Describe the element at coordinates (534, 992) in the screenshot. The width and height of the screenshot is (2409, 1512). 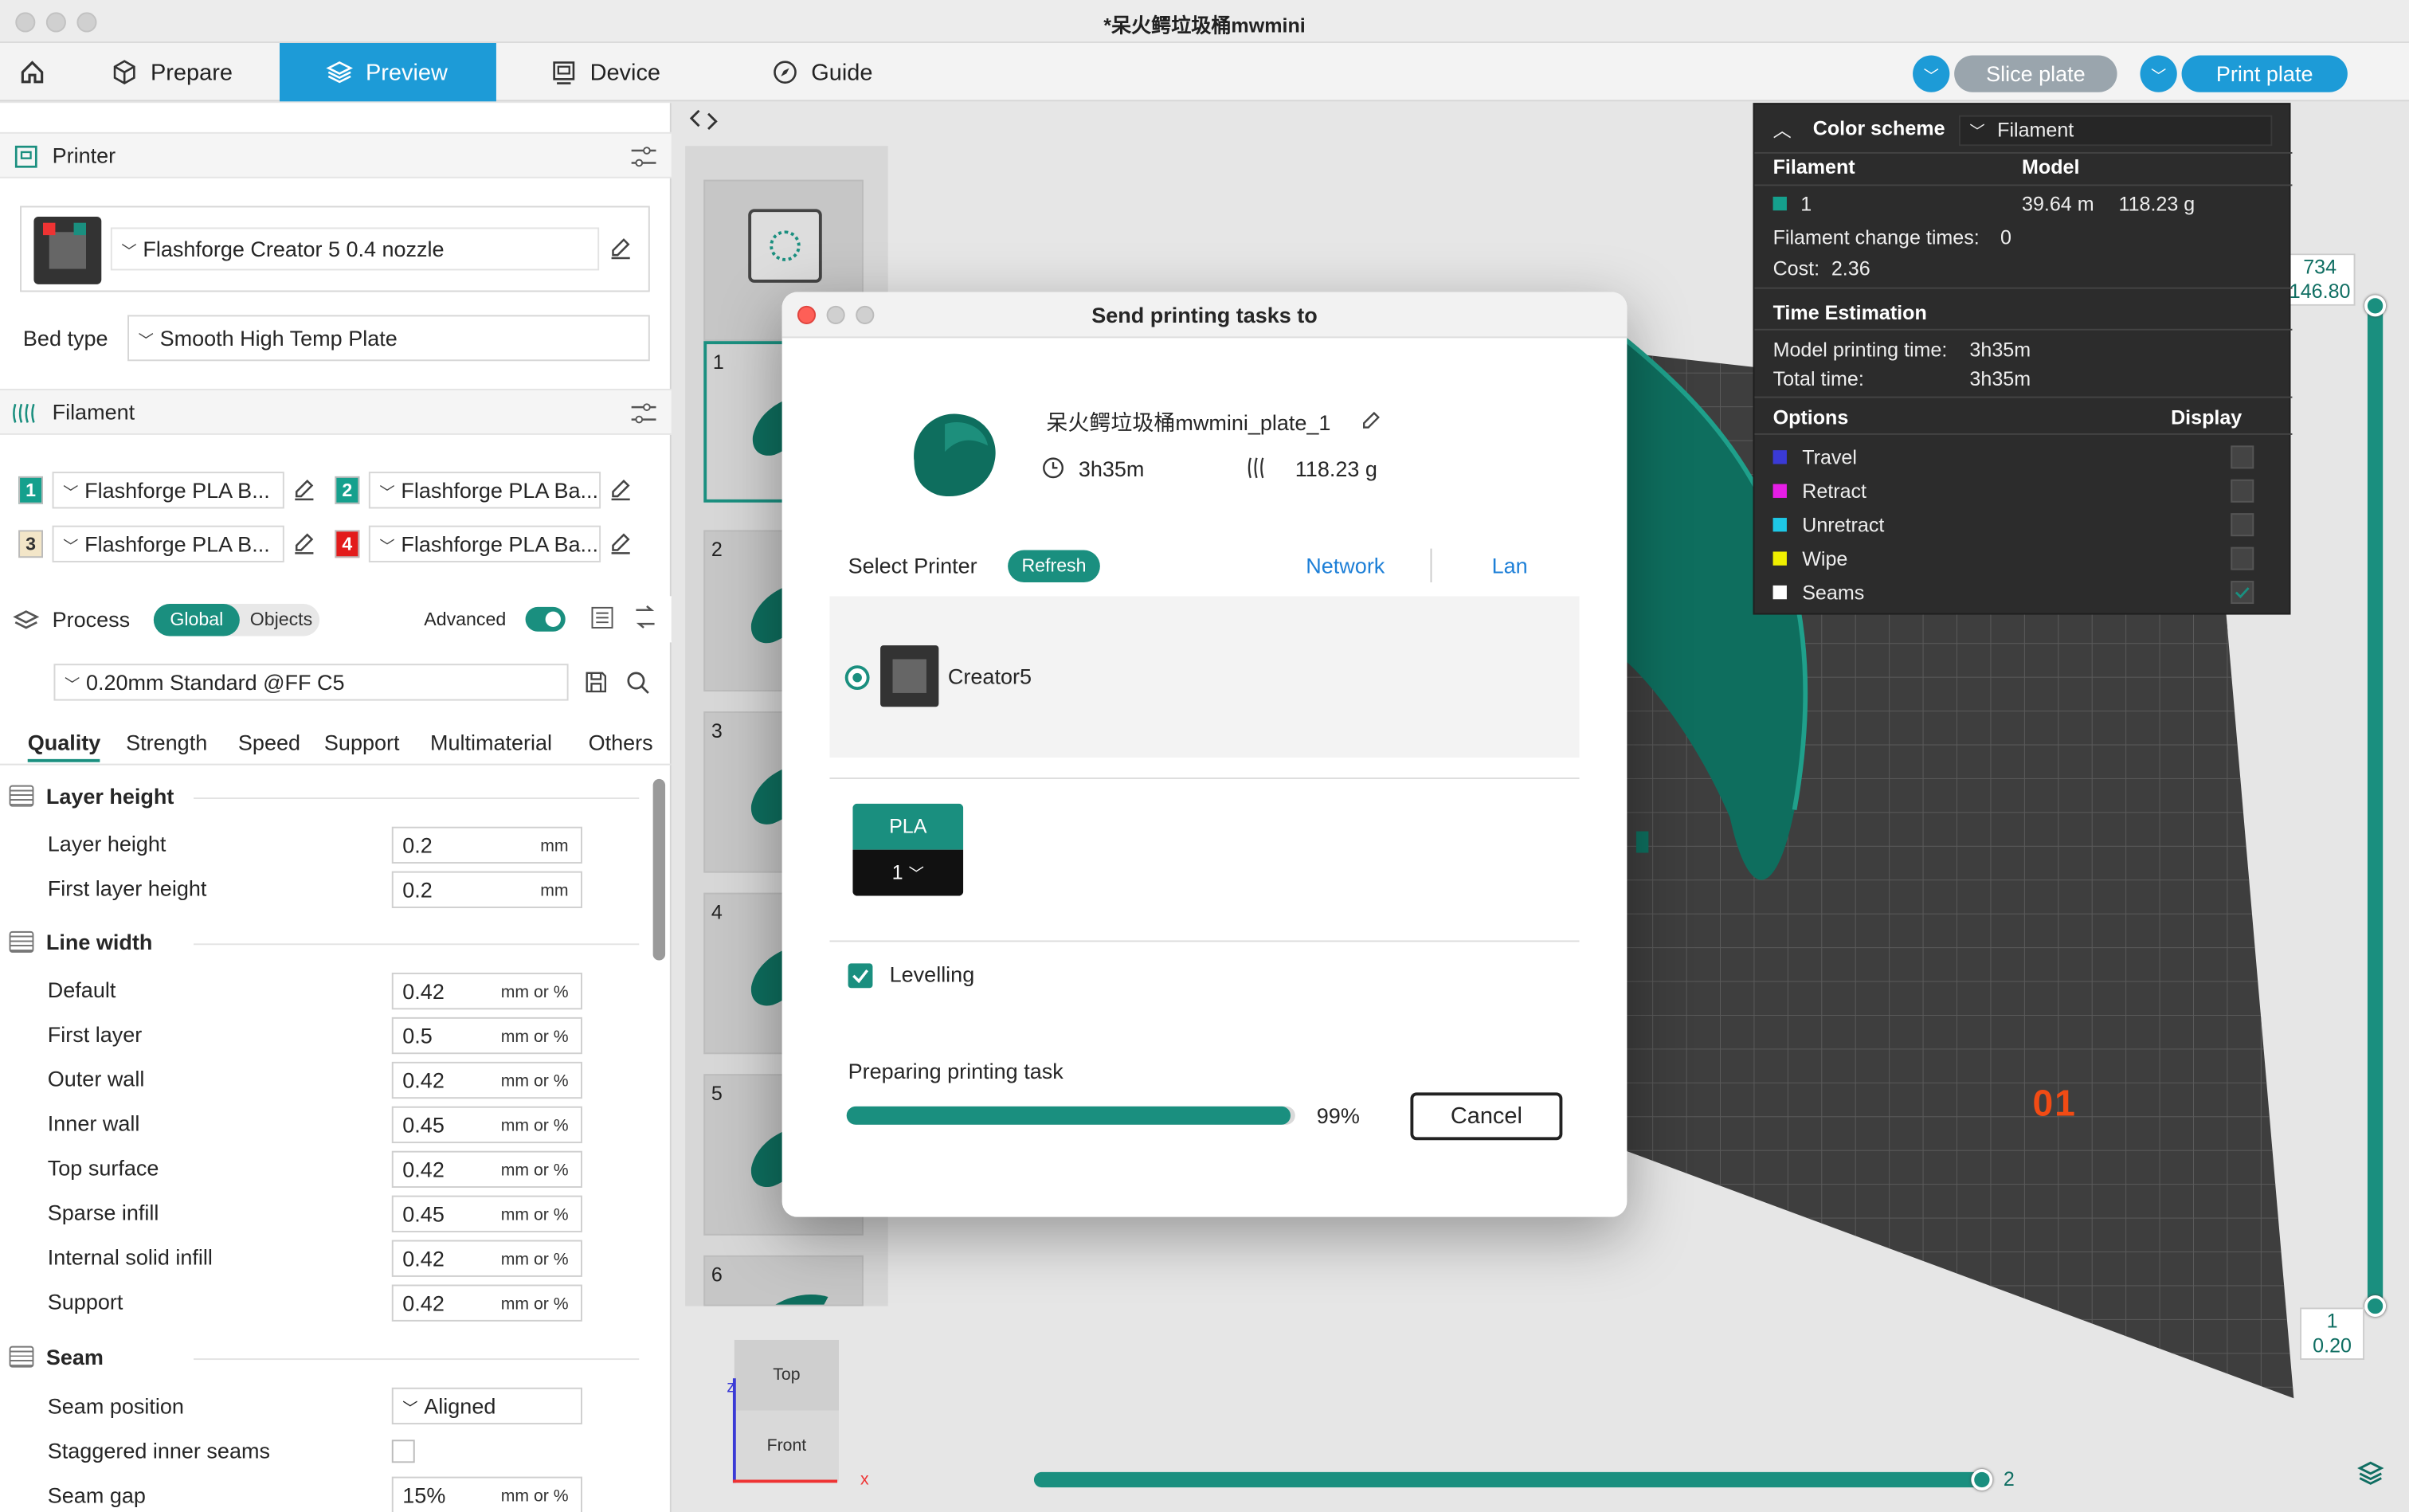
I see `setting-unit: mm or %` at that location.